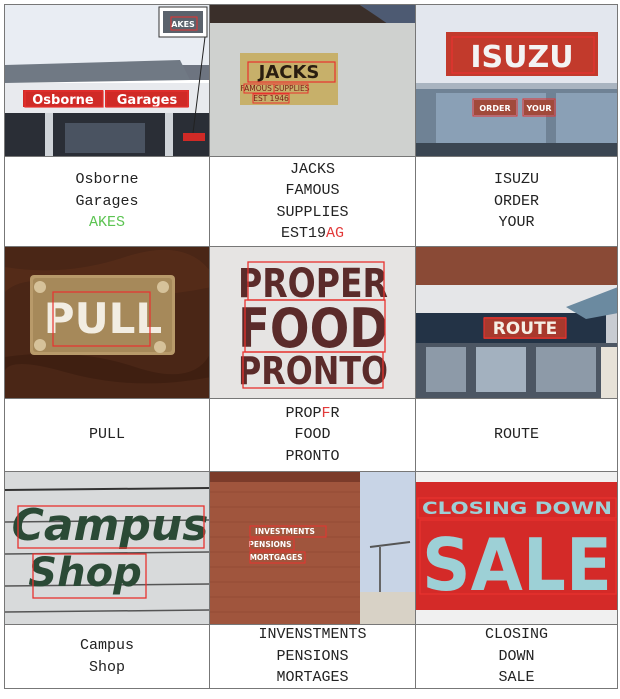 The image size is (620, 699). Describe the element at coordinates (521, 57) in the screenshot. I see `isuzu-logo: ISUZU` at that location.